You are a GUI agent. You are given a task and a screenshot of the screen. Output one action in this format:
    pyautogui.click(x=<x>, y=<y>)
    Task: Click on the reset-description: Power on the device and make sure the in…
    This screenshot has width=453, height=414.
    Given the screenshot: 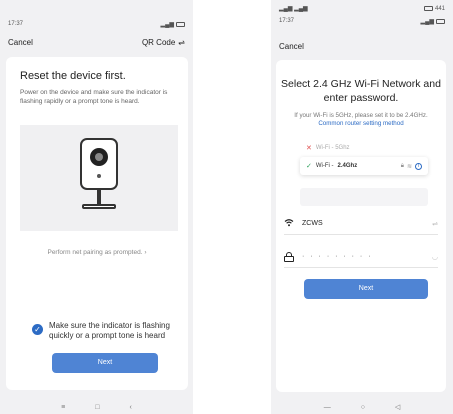 What is the action you would take?
    pyautogui.click(x=94, y=97)
    